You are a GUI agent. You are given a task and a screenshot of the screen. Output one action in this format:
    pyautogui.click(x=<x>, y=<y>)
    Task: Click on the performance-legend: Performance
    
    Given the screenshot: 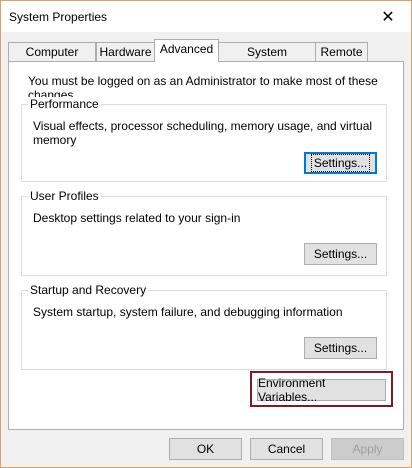 What is the action you would take?
    pyautogui.click(x=64, y=104)
    